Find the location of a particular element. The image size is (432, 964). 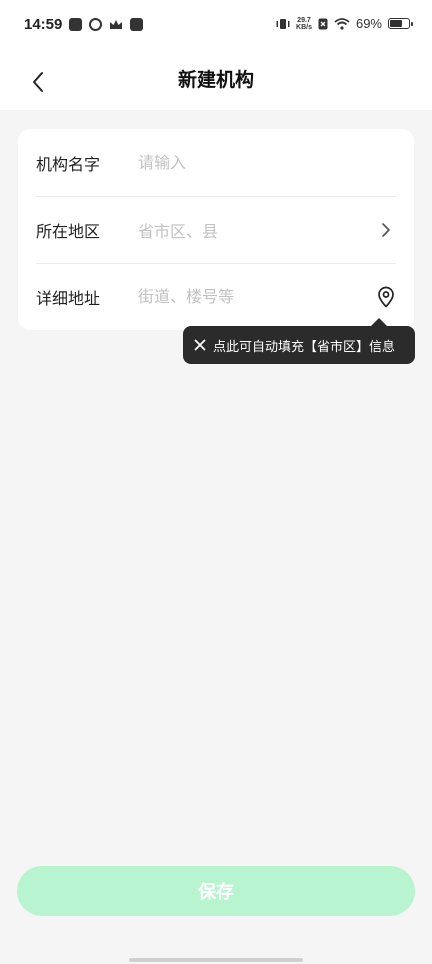

chevron-right-icon is located at coordinates (386, 229).